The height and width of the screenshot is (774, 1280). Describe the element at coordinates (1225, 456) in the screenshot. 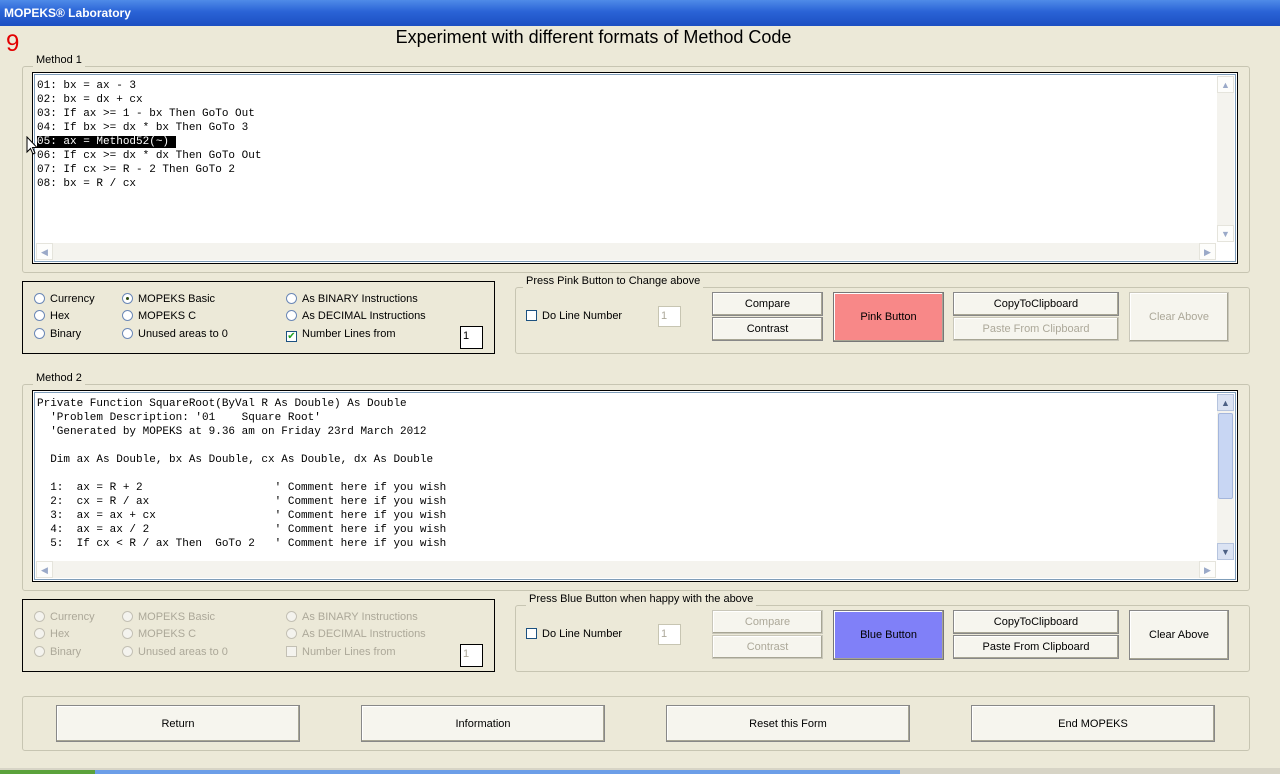

I see `scrollbar-thumb` at that location.